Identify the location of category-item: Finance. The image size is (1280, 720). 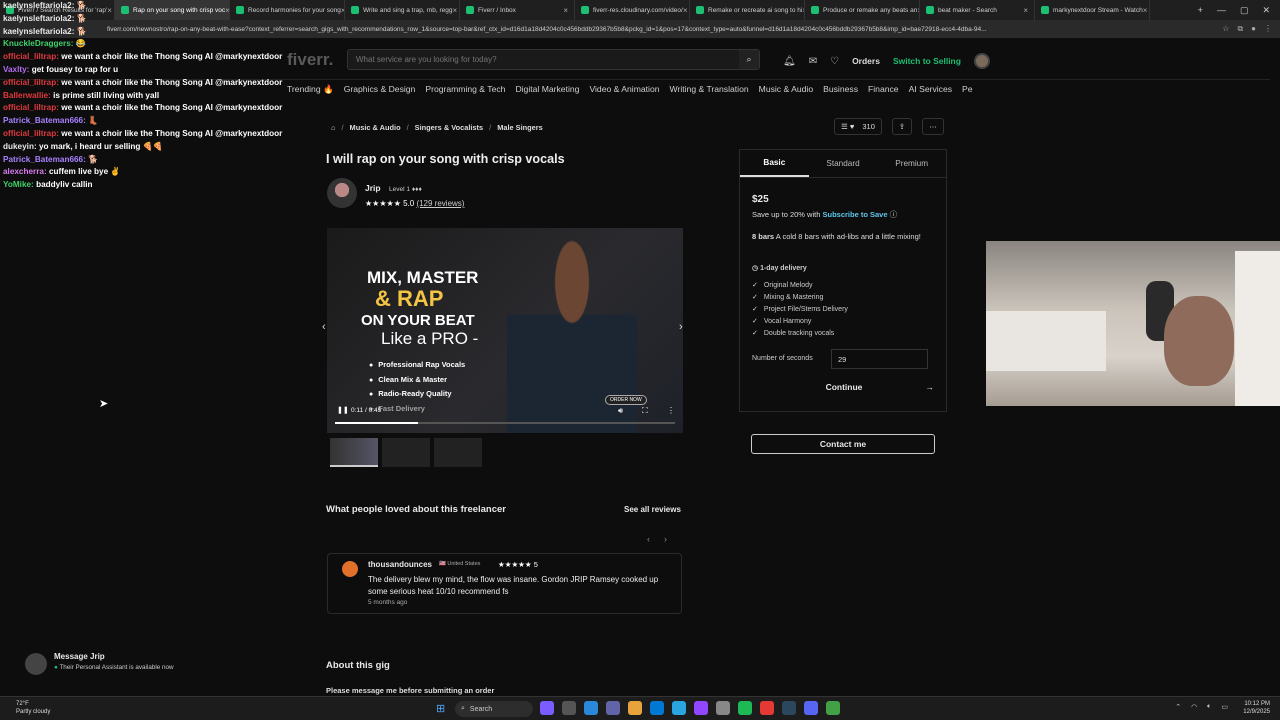
(883, 89).